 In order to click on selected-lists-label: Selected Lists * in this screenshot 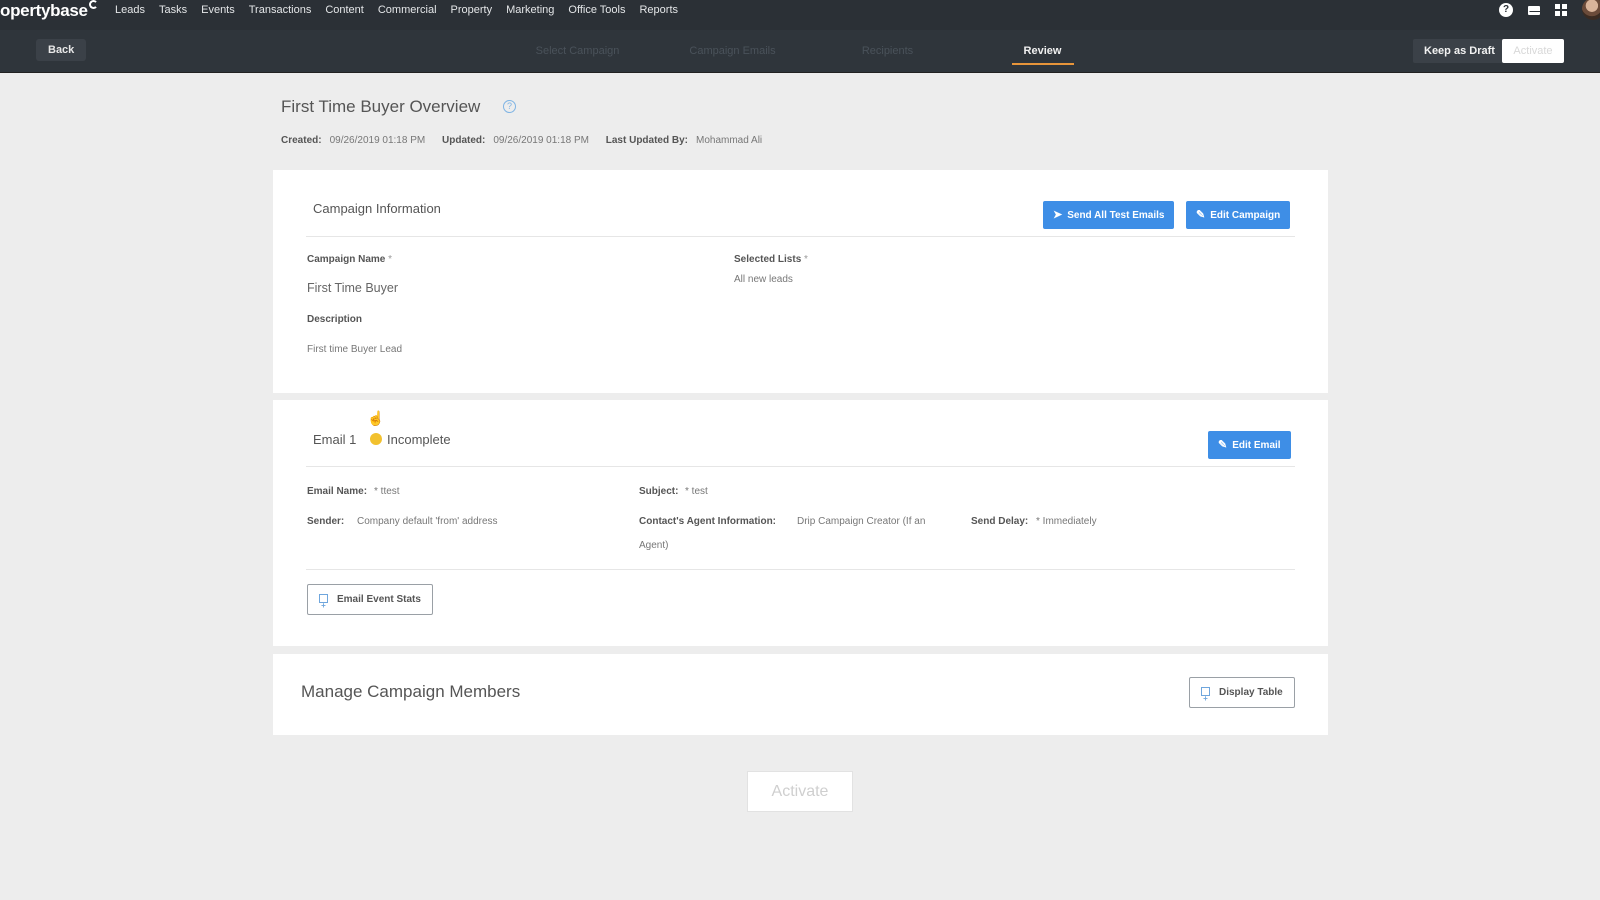, I will do `click(771, 259)`.